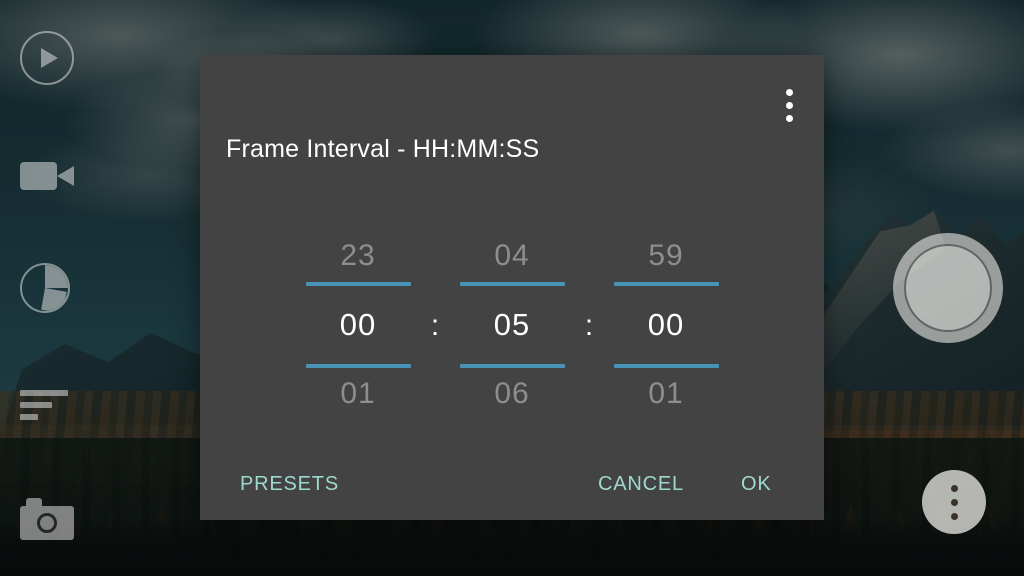  I want to click on picker-column-hours: 23 00 01, so click(358, 325).